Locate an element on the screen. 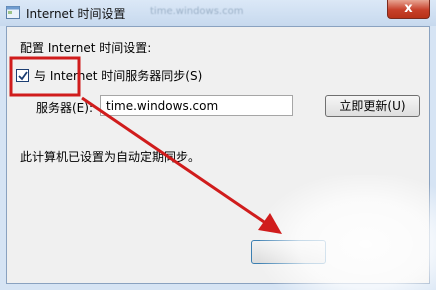 The width and height of the screenshot is (436, 290). checkmark-icon is located at coordinates (23, 76).